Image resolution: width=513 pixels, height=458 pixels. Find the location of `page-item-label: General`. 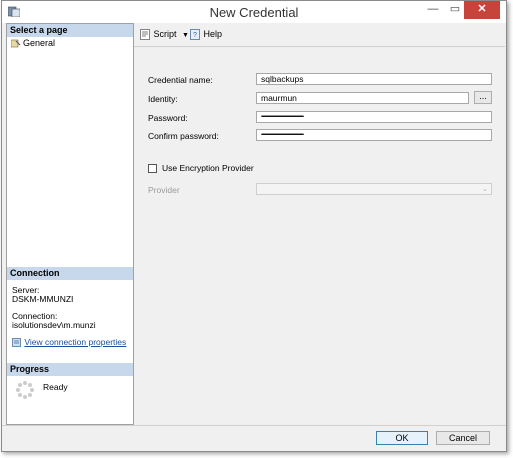

page-item-label: General is located at coordinates (39, 43).